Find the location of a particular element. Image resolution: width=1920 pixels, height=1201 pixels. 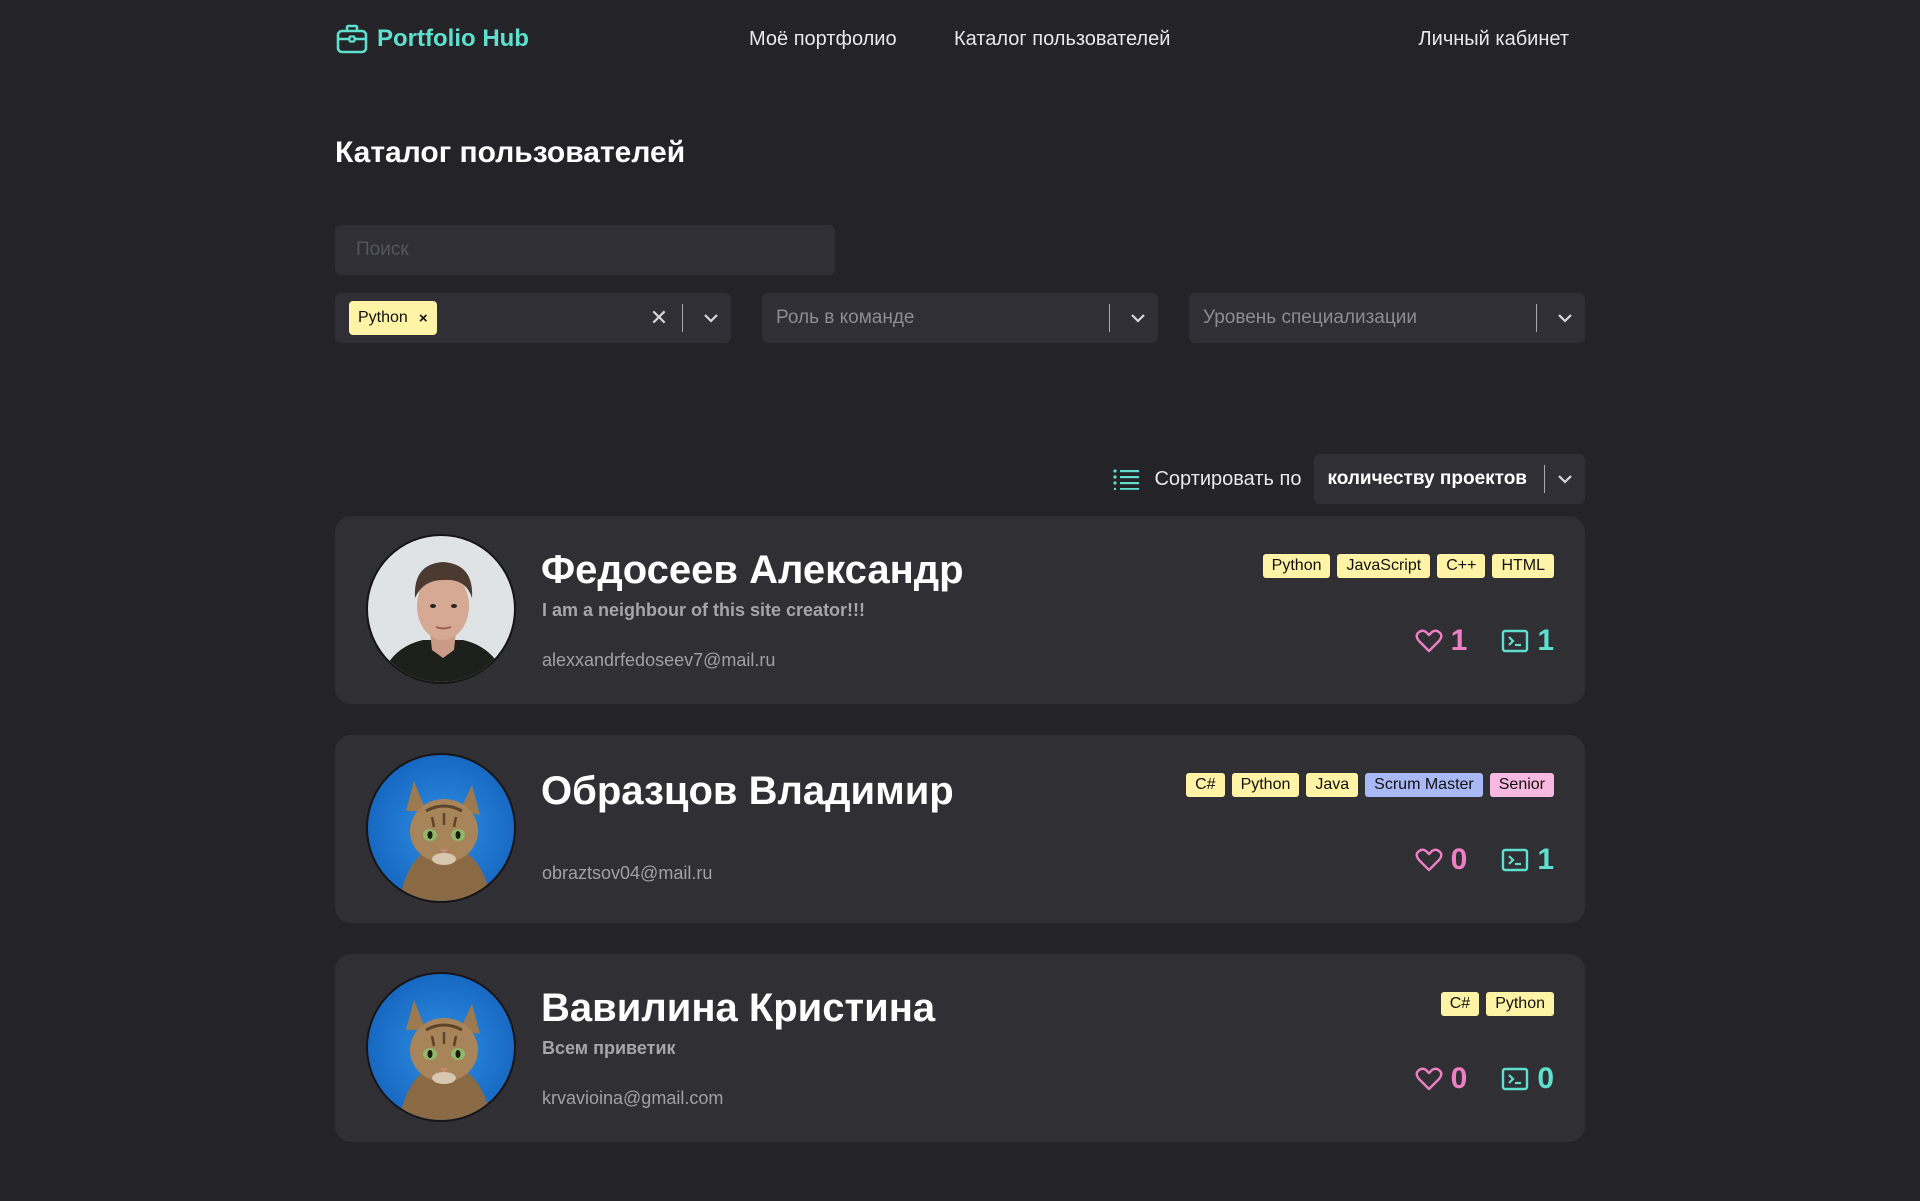

skill-tags: C# Python is located at coordinates (1497, 1004).